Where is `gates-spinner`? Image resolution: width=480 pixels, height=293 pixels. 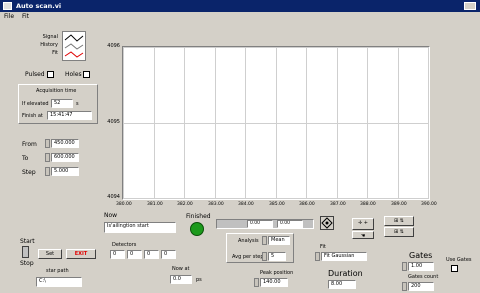
gates-spinner is located at coordinates (404, 266).